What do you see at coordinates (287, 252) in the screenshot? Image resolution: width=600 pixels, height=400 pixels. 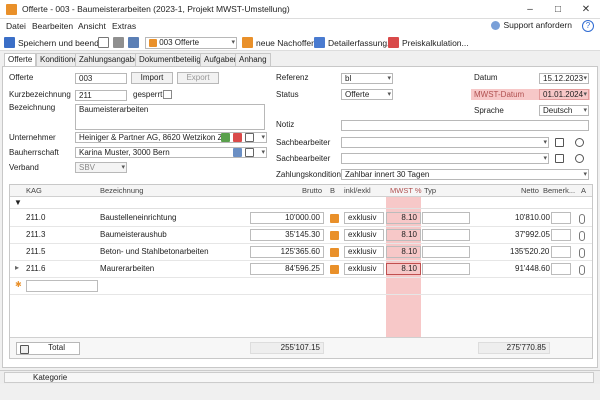 I see `row-brutto: 125'365.60` at bounding box center [287, 252].